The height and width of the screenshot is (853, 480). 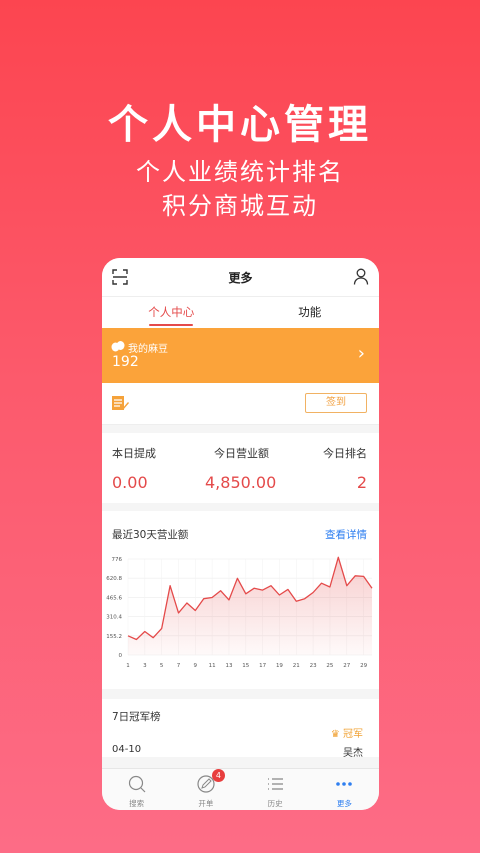 I want to click on search-icon, so click(x=137, y=784).